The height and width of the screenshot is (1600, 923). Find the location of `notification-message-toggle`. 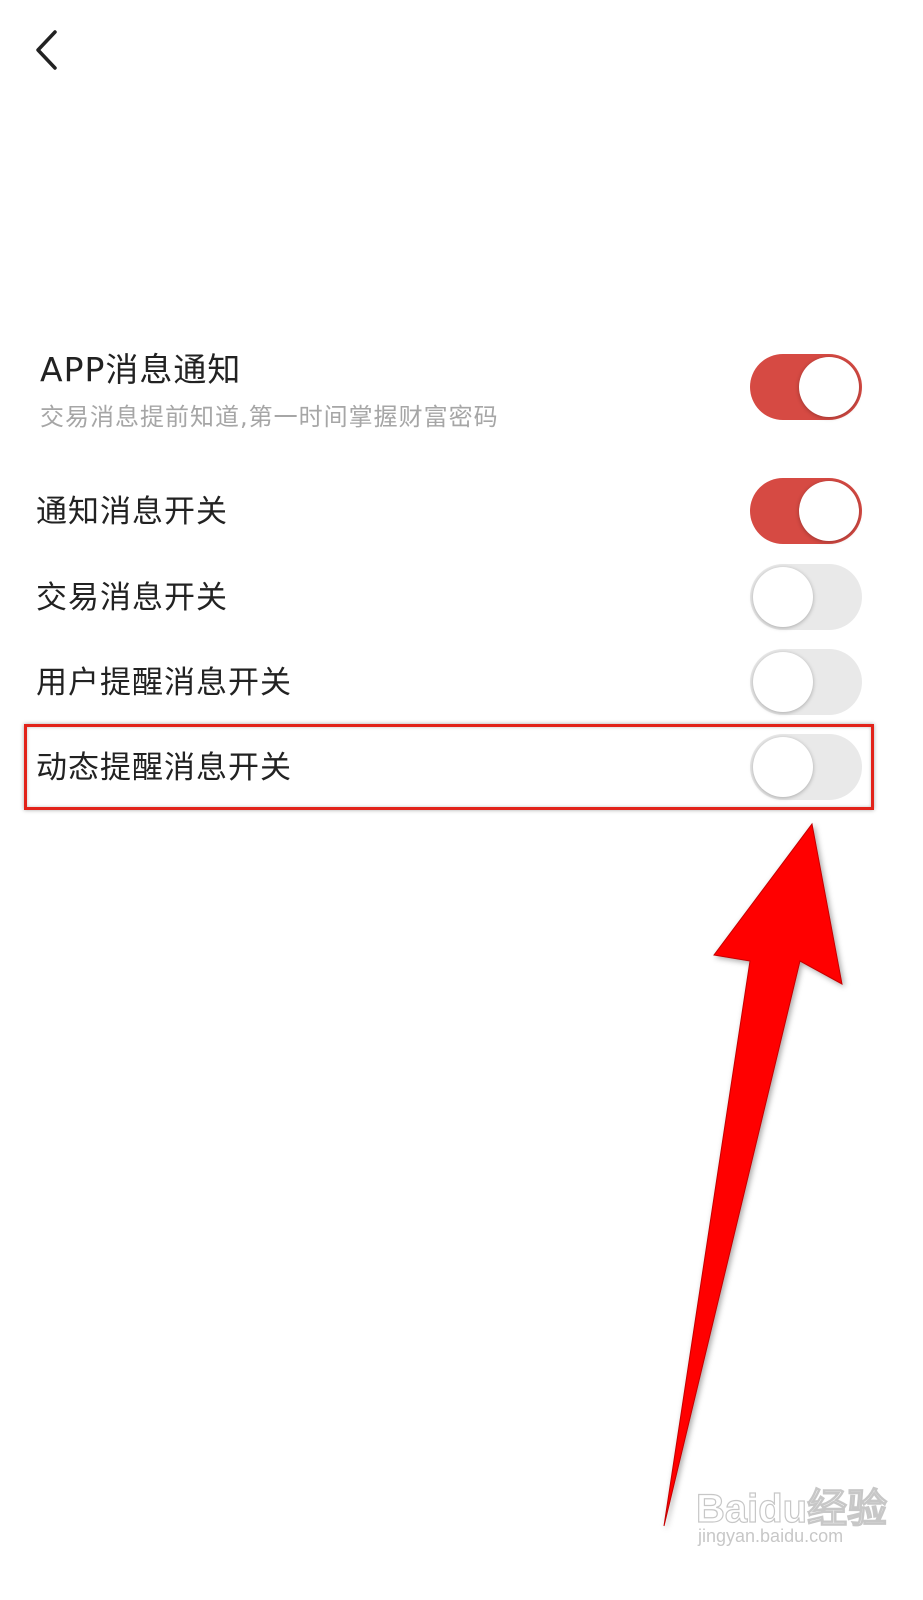

notification-message-toggle is located at coordinates (806, 511).